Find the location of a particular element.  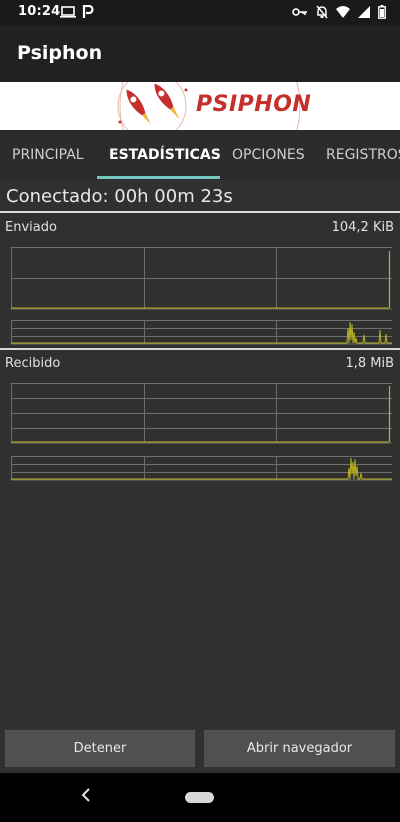

battery-icon is located at coordinates (382, 12).